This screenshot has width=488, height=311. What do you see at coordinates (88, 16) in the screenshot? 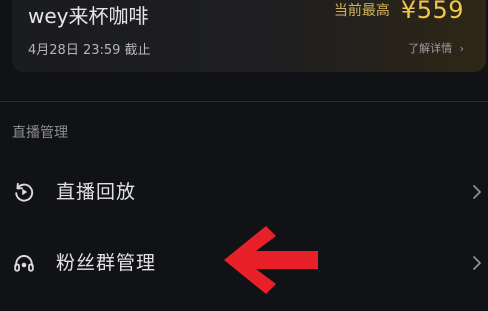
I see `auction-title: wey来杯咖啡` at bounding box center [88, 16].